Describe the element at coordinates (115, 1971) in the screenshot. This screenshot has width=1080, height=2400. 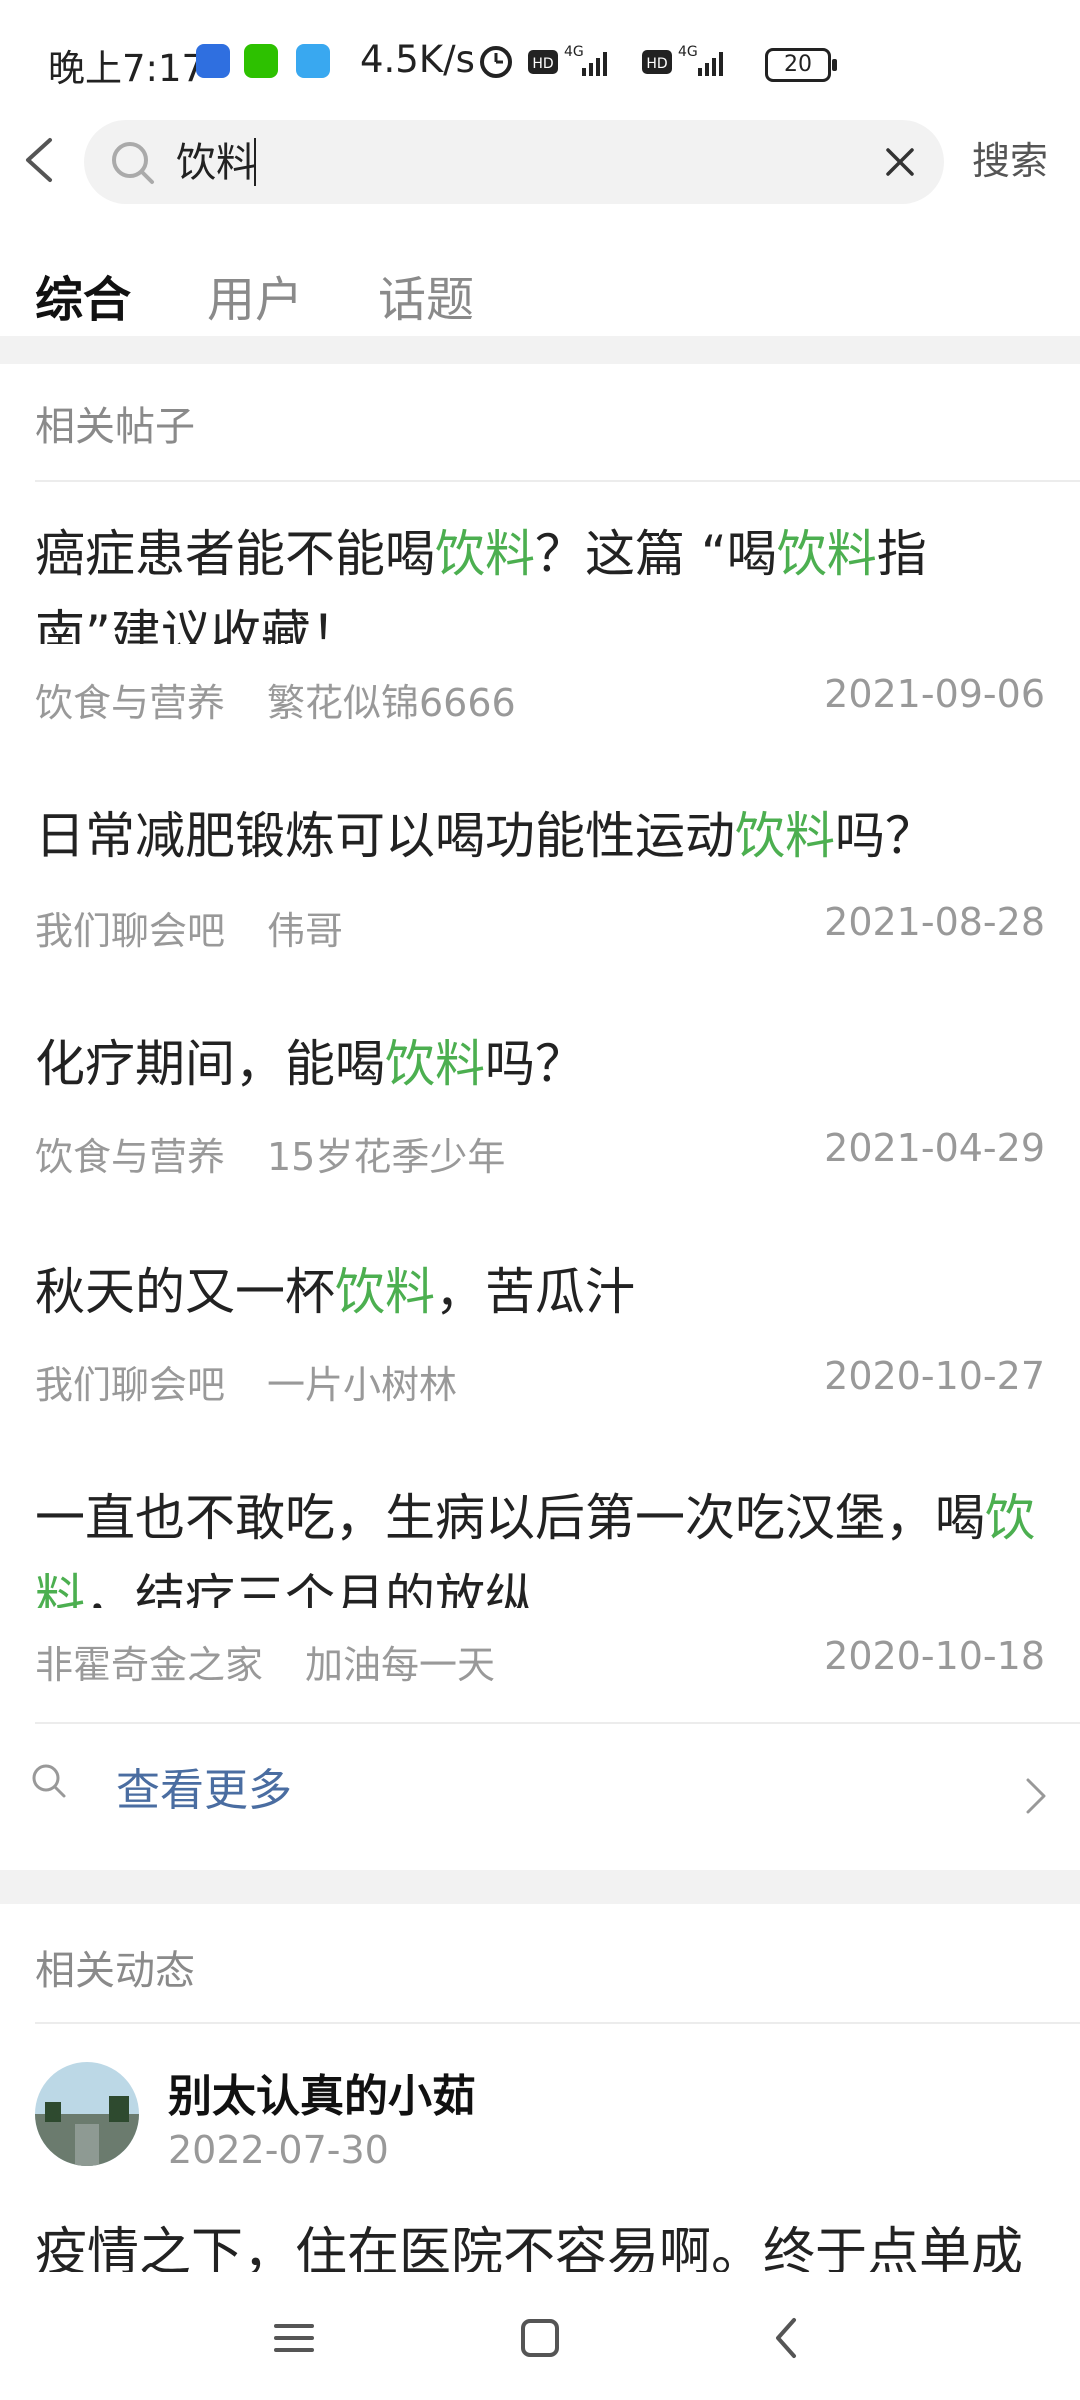
I see `related-dynamics-title: 相关动态` at that location.